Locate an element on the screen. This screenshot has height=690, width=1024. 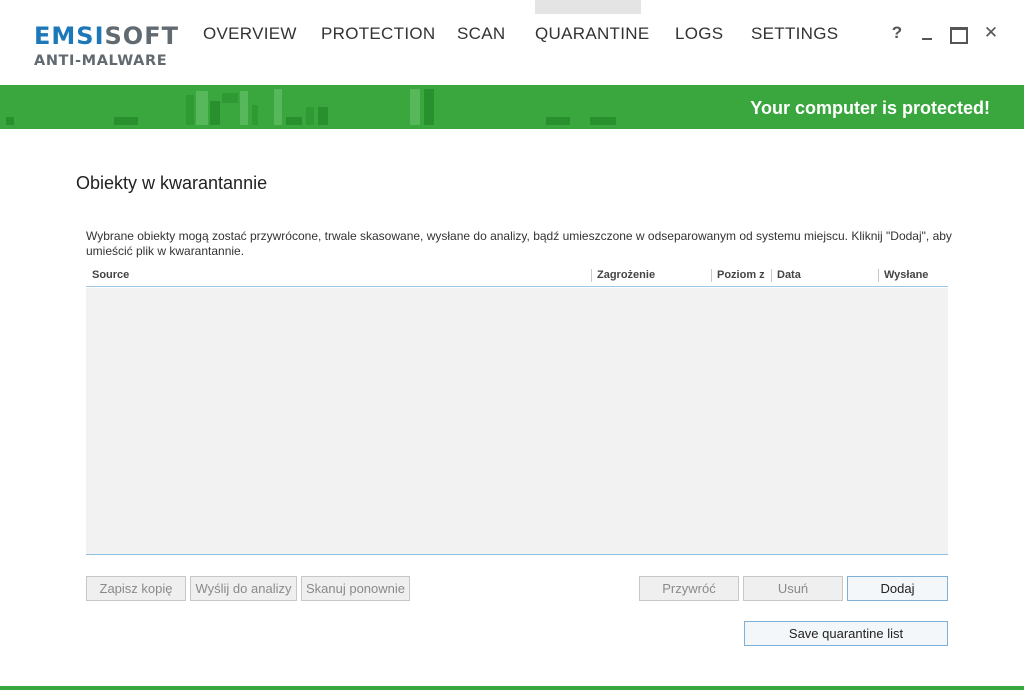
nav-settings: SETTINGS is located at coordinates (794, 34).